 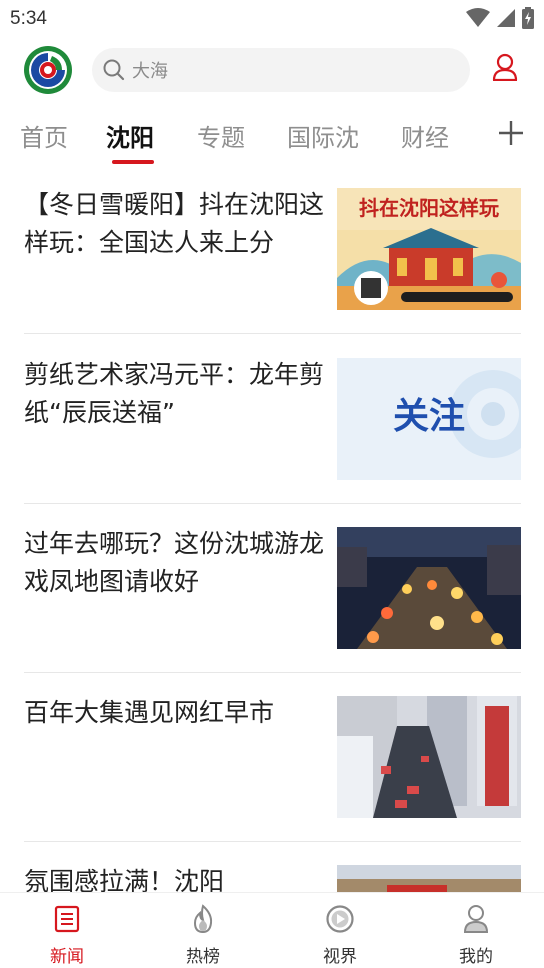 What do you see at coordinates (221, 135) in the screenshot?
I see `tab-topics: 专题` at bounding box center [221, 135].